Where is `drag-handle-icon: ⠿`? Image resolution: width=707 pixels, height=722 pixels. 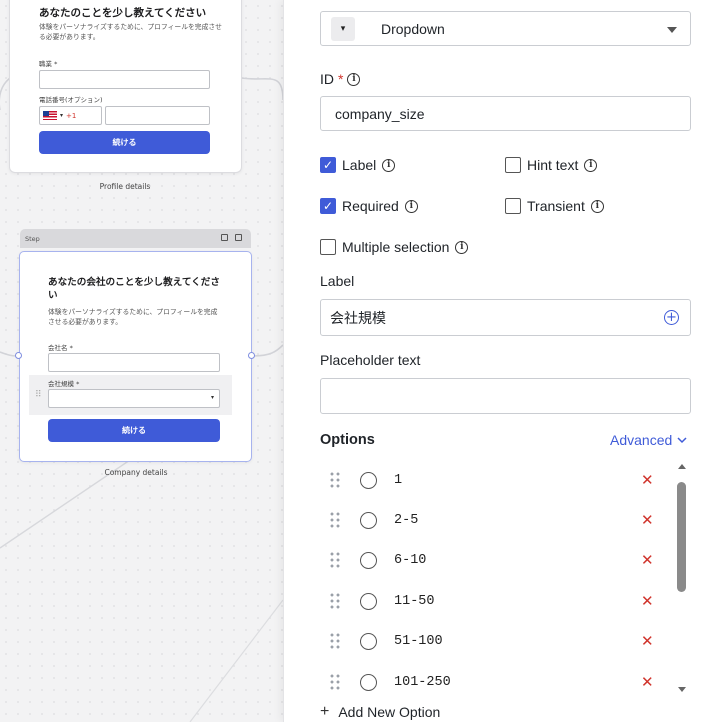 drag-handle-icon: ⠿ is located at coordinates (38, 394).